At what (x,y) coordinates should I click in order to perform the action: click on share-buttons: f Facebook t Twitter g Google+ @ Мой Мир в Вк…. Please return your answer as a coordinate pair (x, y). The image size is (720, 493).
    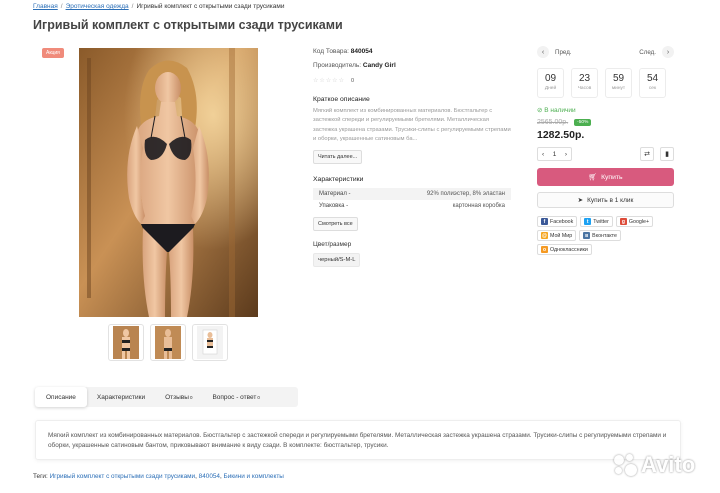
    Looking at the image, I should click on (605, 235).